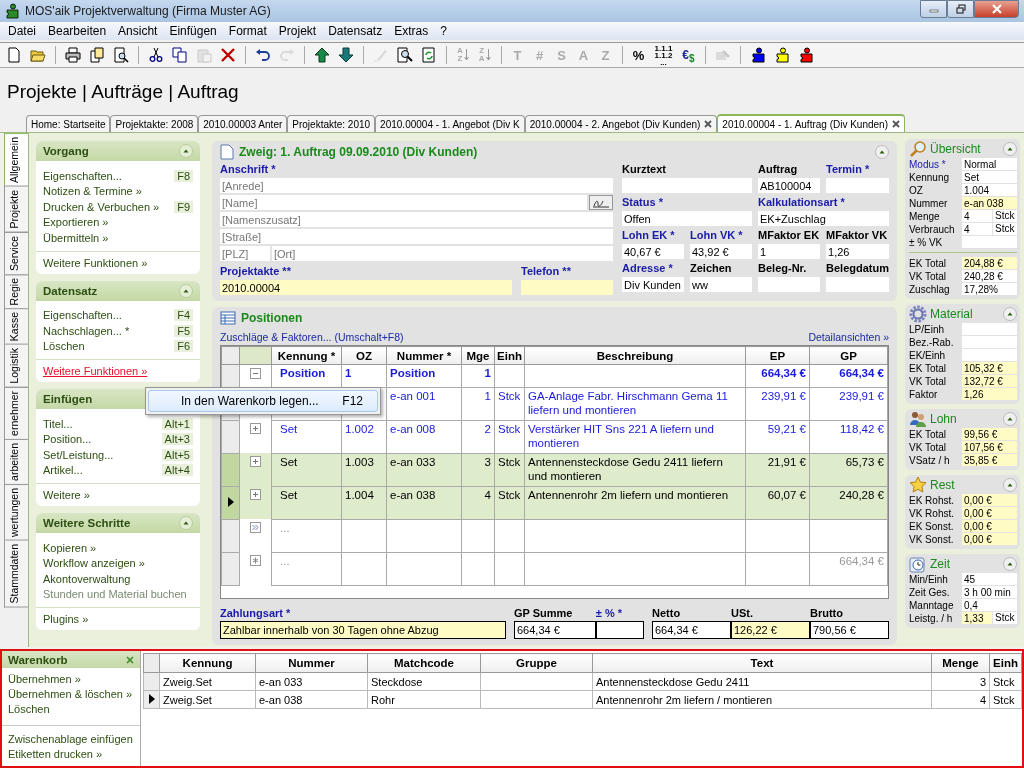 Image resolution: width=1024 pixels, height=768 pixels. I want to click on task-link: Akontoverwaltung, so click(87, 578).